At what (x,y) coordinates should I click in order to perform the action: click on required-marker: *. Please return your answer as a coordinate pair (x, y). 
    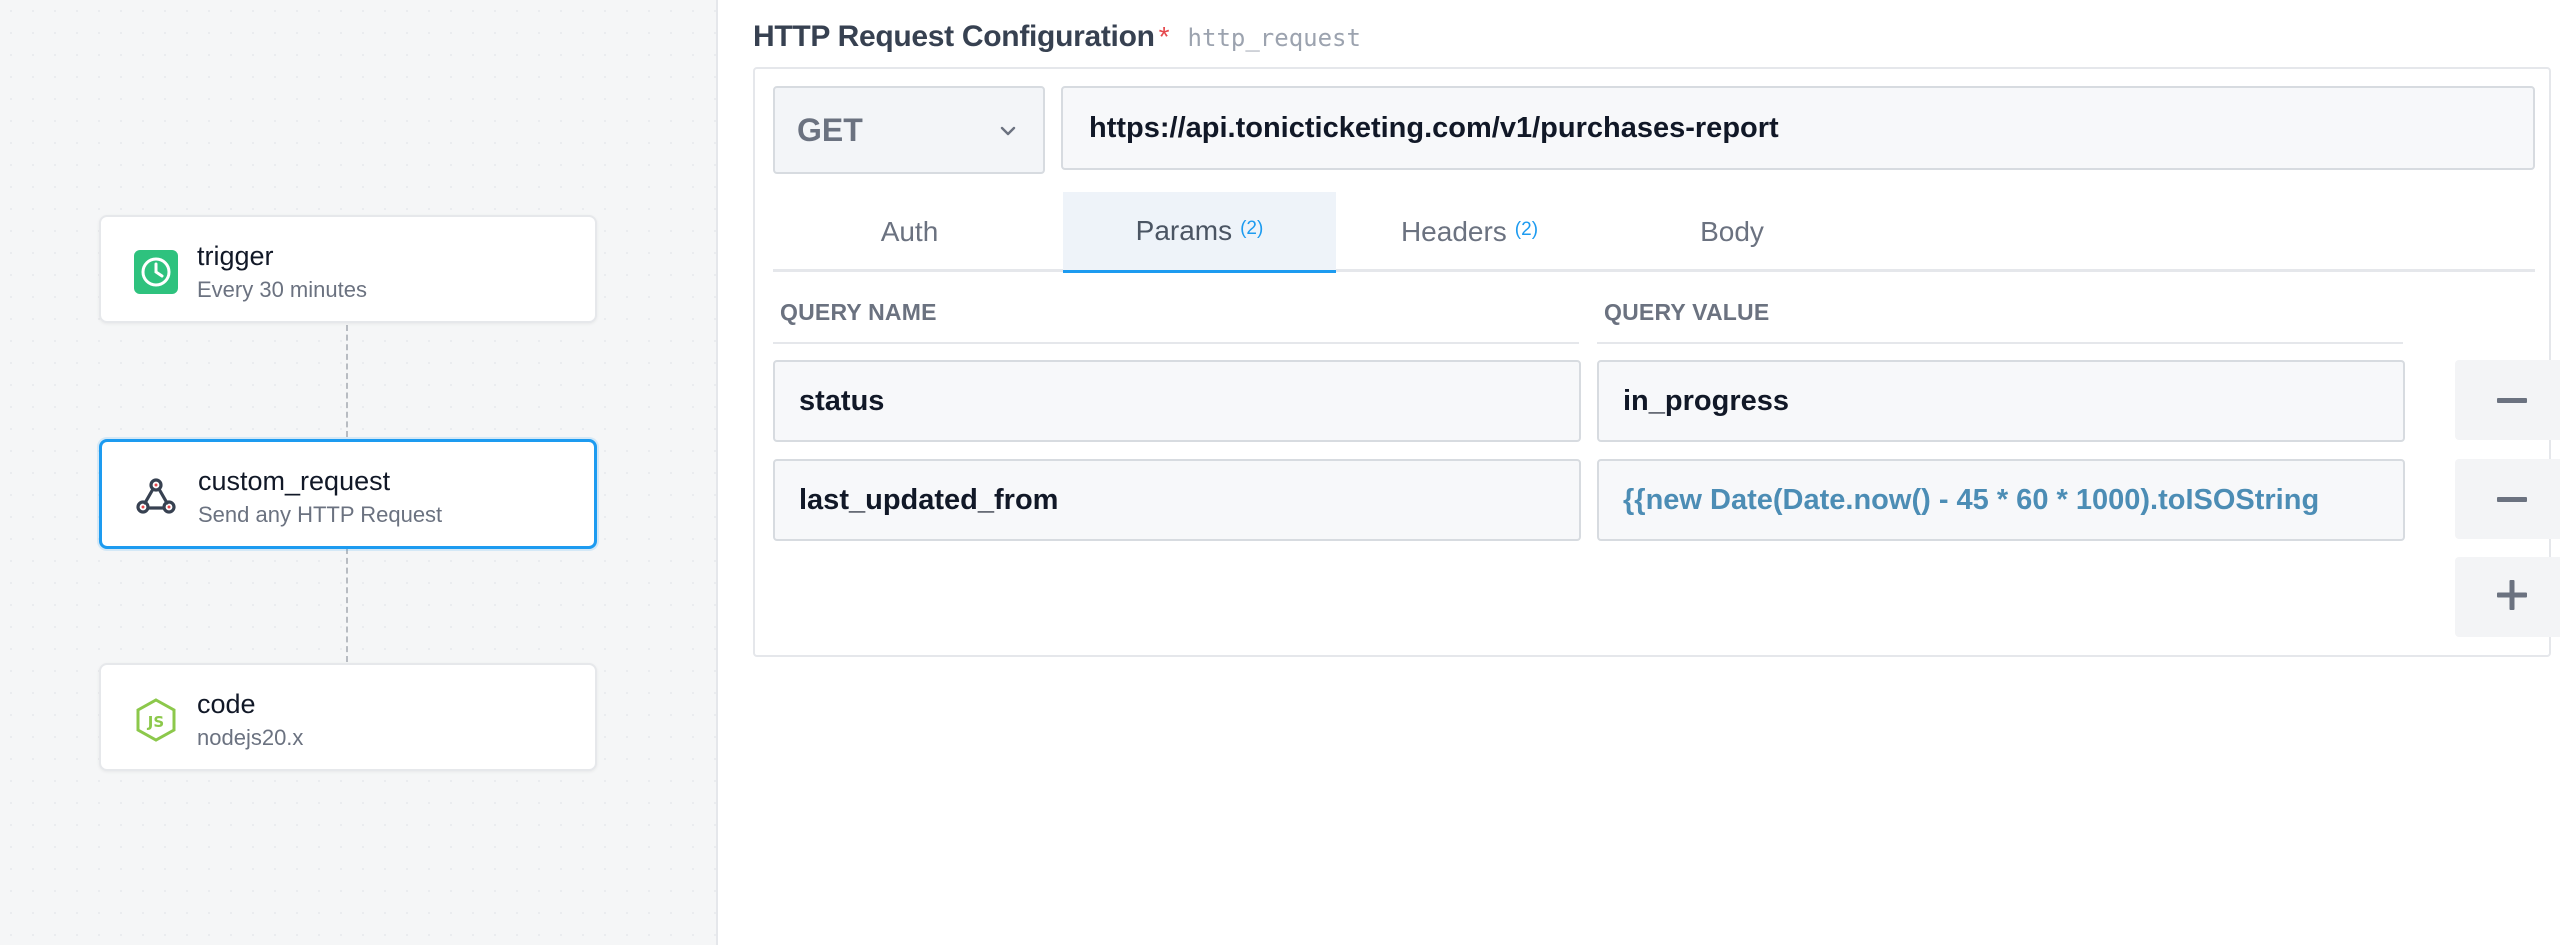
    Looking at the image, I should click on (1164, 36).